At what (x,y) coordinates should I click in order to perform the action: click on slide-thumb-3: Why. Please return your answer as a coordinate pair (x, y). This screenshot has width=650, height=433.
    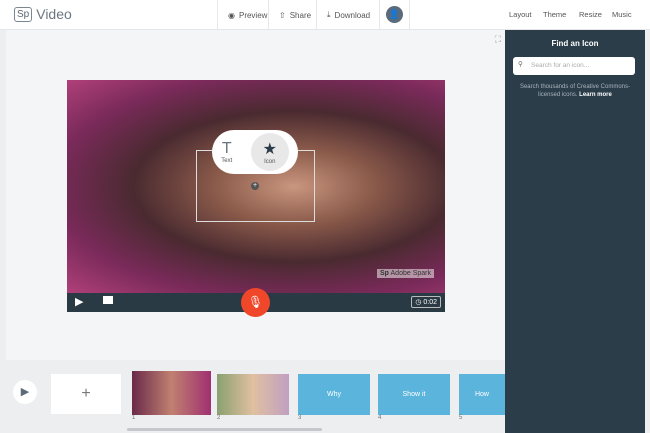
    Looking at the image, I should click on (334, 394).